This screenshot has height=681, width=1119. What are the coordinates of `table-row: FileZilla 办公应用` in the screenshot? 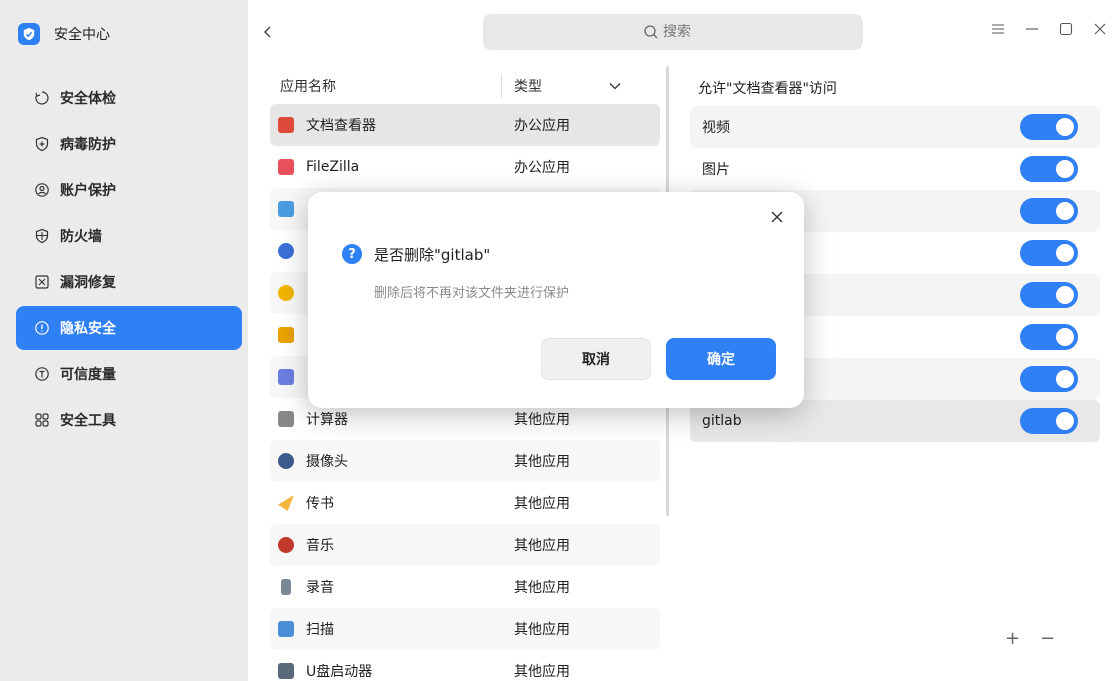 It's located at (465, 167).